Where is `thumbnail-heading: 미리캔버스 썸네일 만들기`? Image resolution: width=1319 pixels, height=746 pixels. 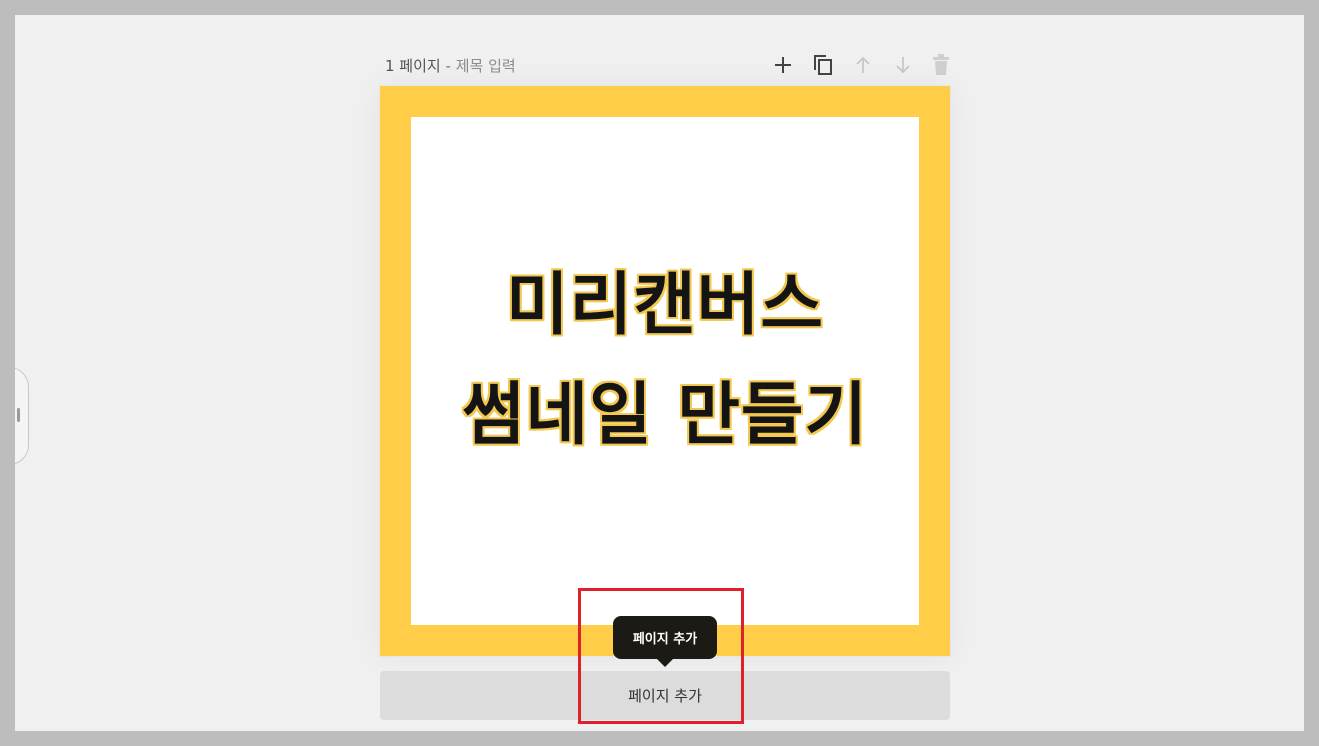
thumbnail-heading: 미리캔버스 썸네일 만들기 is located at coordinates (665, 361).